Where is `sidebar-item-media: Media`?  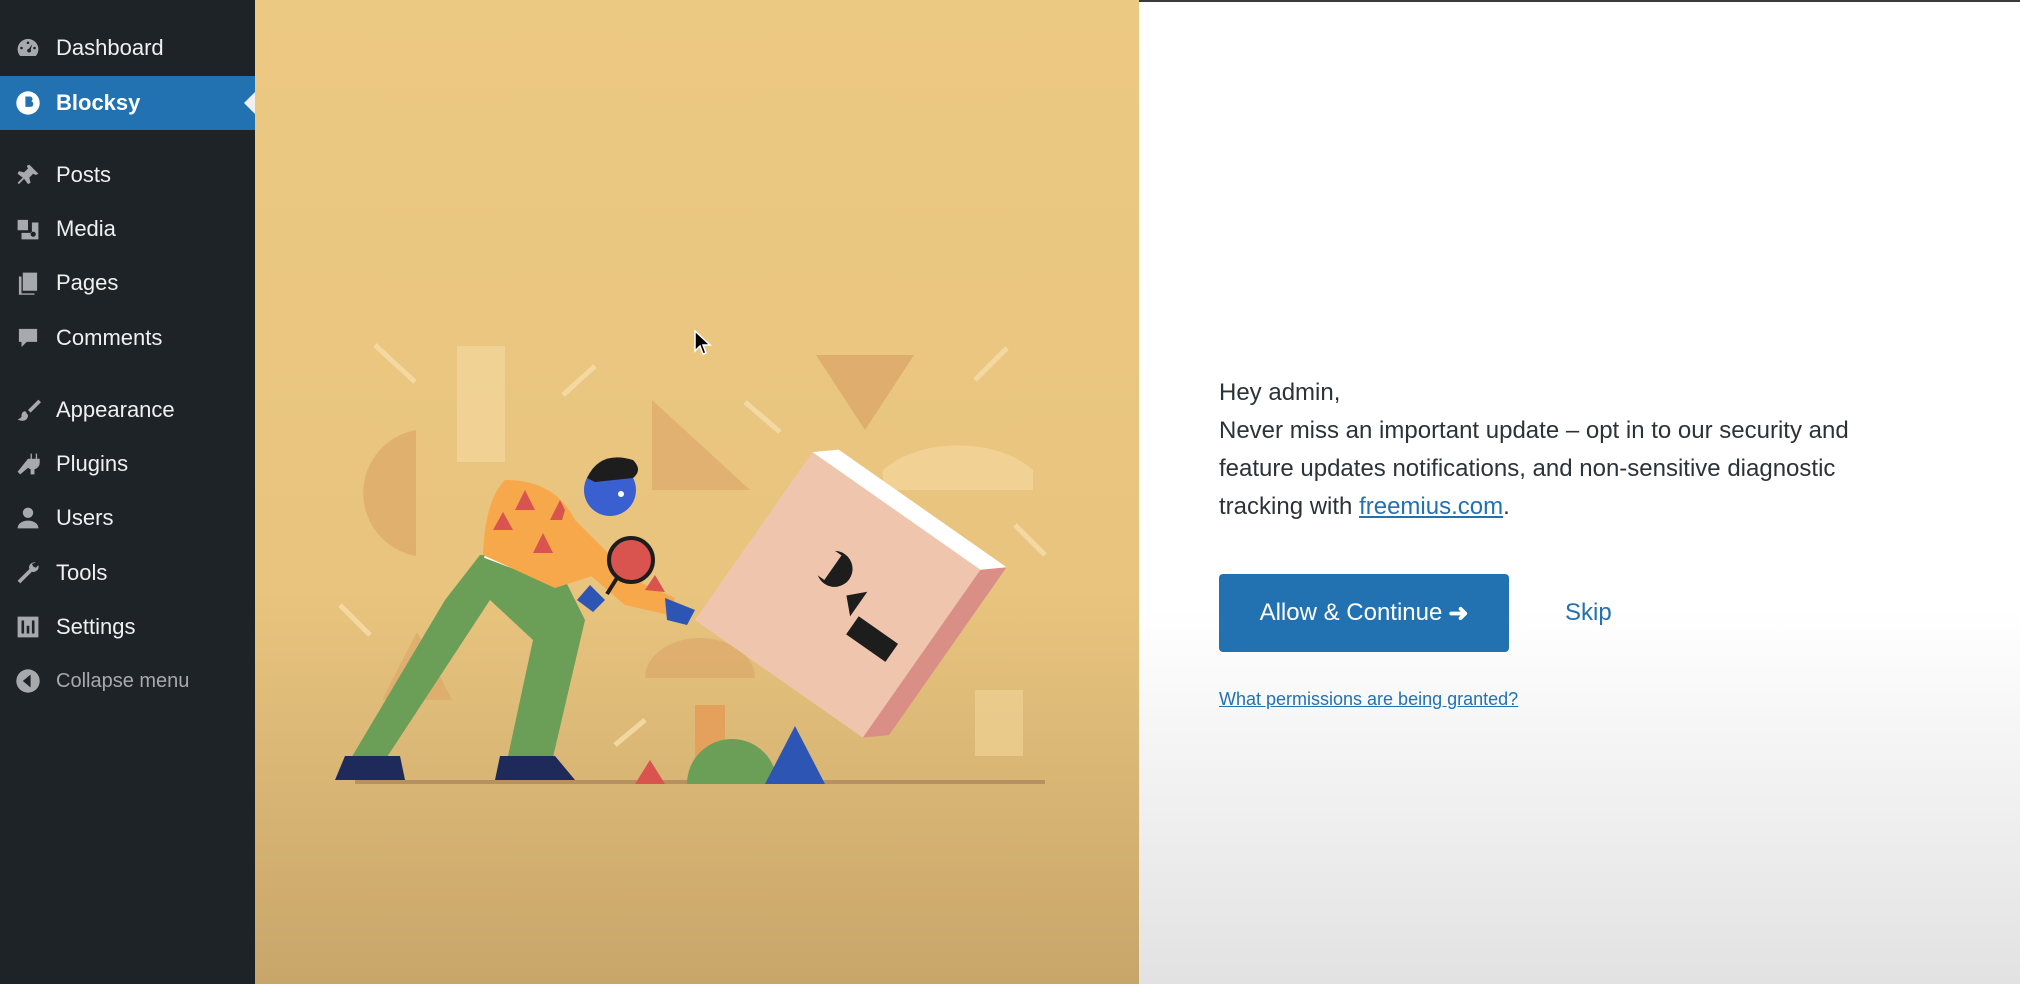 sidebar-item-media: Media is located at coordinates (127, 229).